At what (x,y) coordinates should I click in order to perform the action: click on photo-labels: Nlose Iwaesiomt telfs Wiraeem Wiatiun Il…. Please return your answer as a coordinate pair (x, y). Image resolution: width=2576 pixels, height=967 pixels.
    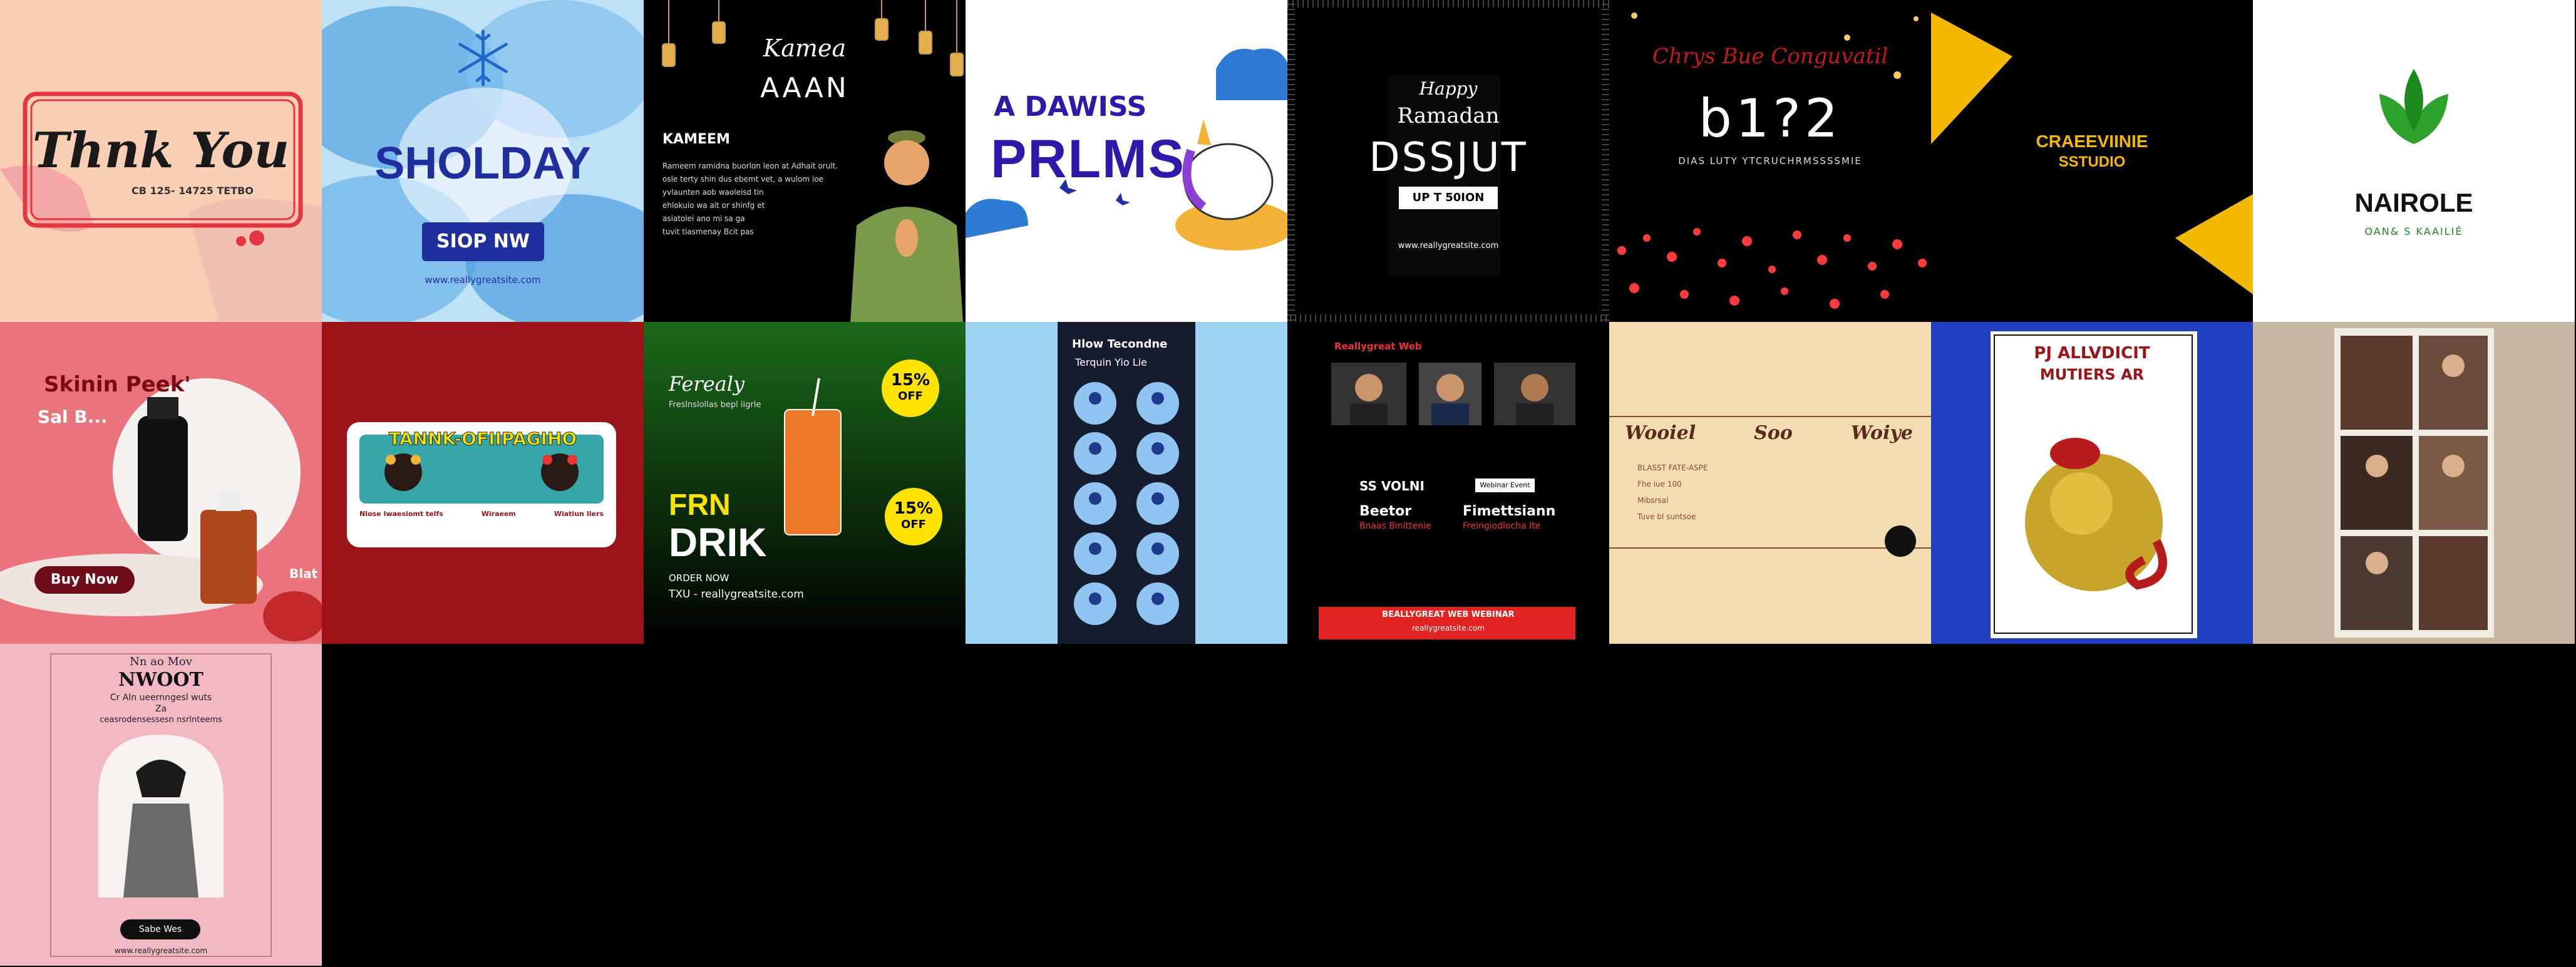
    Looking at the image, I should click on (482, 514).